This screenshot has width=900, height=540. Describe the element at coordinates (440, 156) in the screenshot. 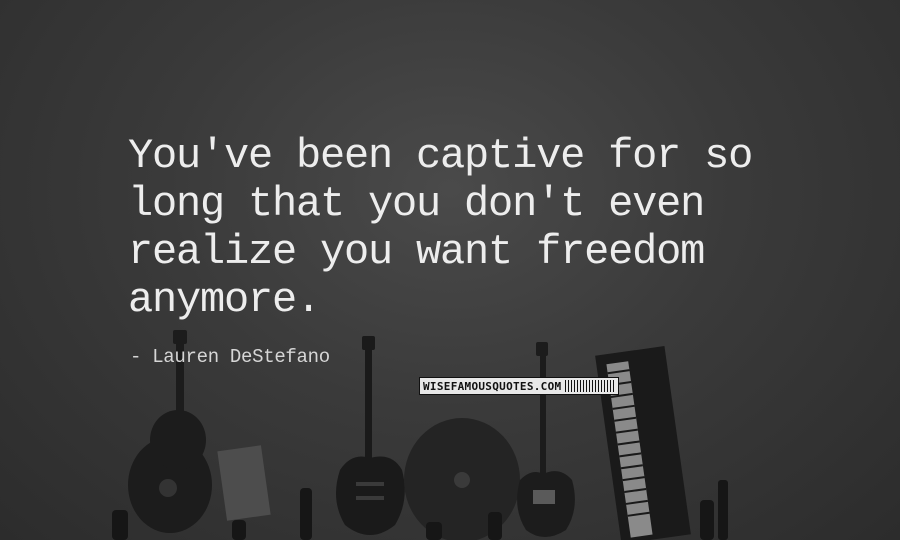

I see `quote-line-1: You've been captive for so` at that location.